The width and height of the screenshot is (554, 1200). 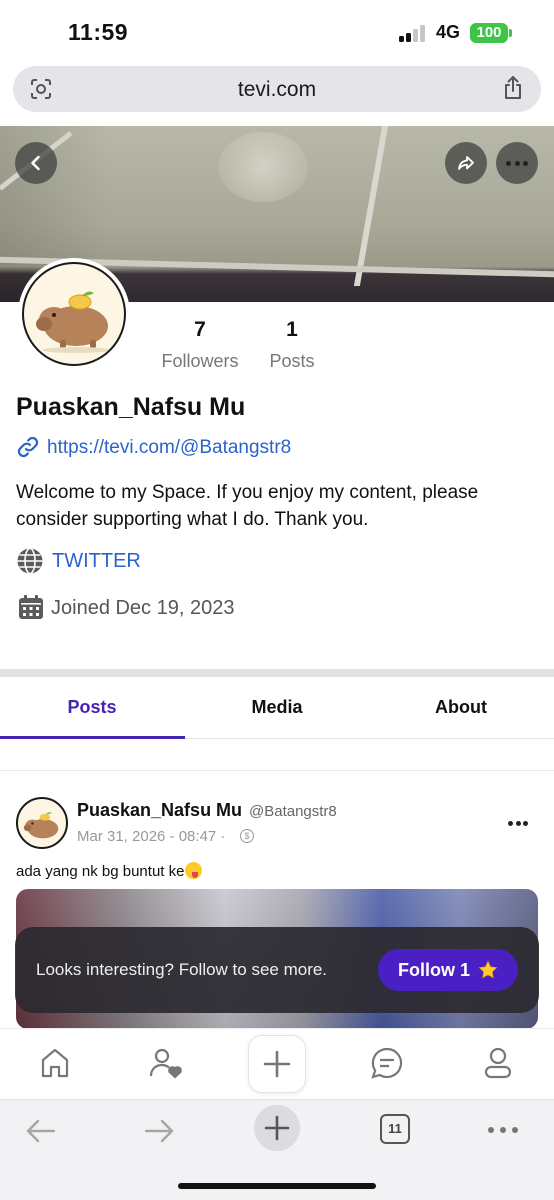 What do you see at coordinates (292, 329) in the screenshot?
I see `posts-count: 1` at bounding box center [292, 329].